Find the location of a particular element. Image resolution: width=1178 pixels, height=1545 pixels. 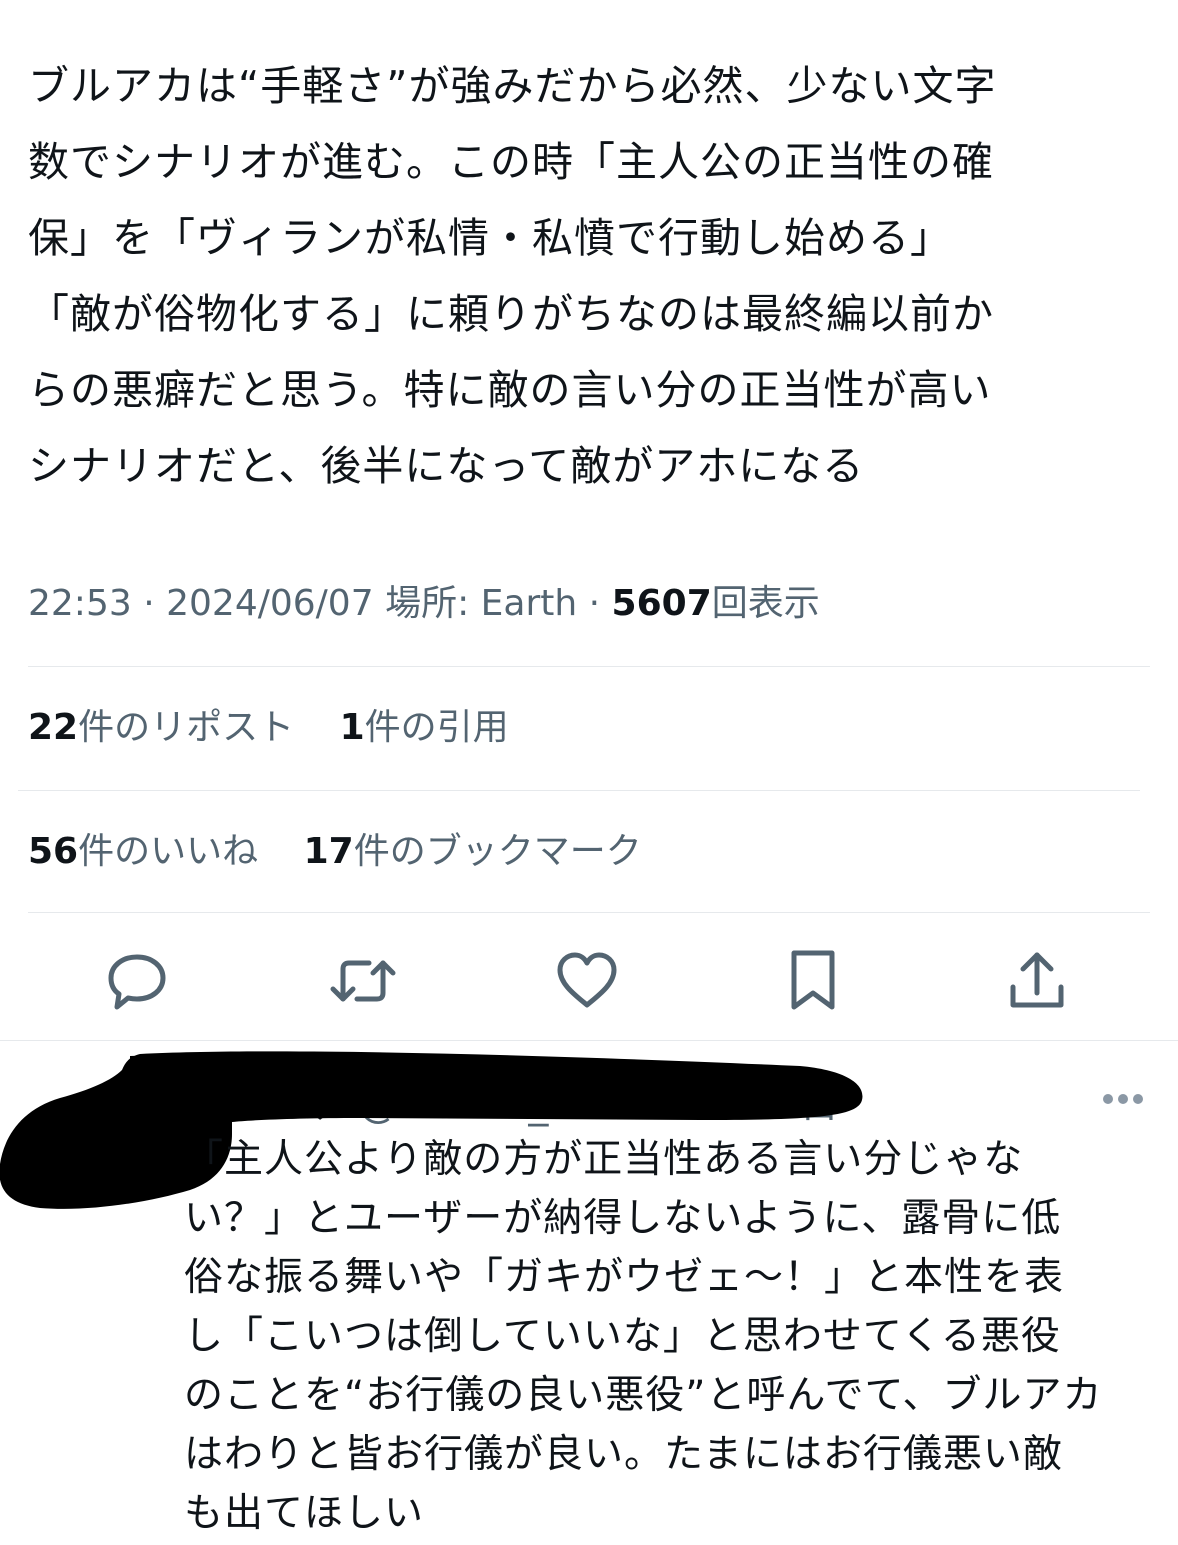

tweet-text-line: シナリオだと、後半になって敵がアホになる is located at coordinates (446, 466).